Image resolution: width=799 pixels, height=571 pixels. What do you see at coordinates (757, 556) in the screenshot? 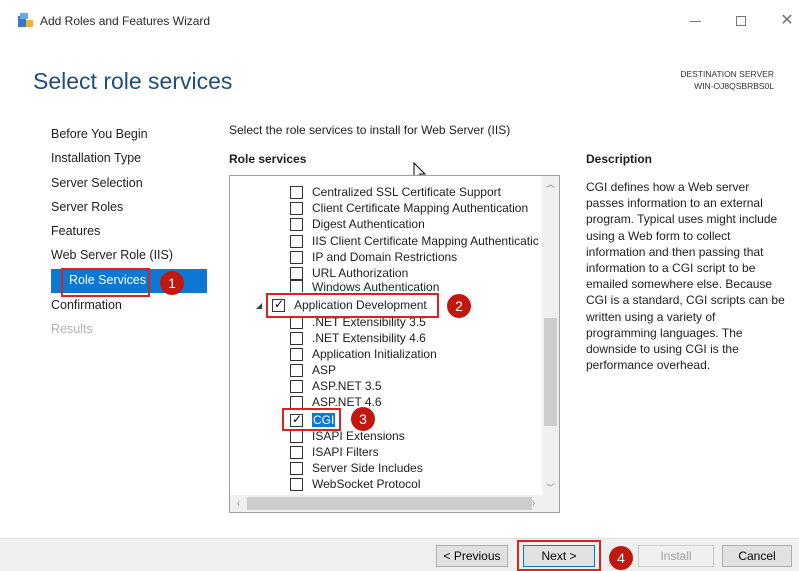
I see `cancel-button: Cancel` at bounding box center [757, 556].